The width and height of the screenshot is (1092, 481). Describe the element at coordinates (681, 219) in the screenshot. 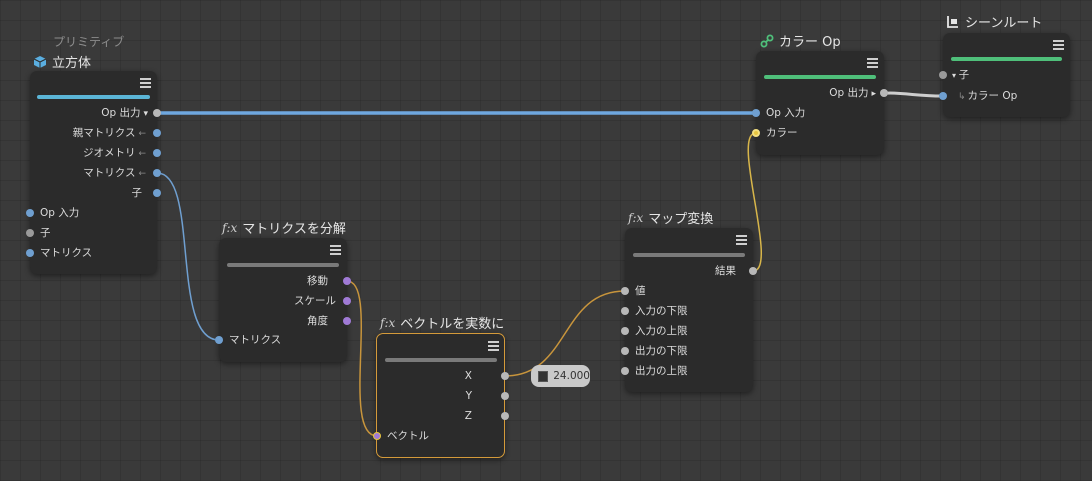

I see `node-map-title-label: マップ変換` at that location.